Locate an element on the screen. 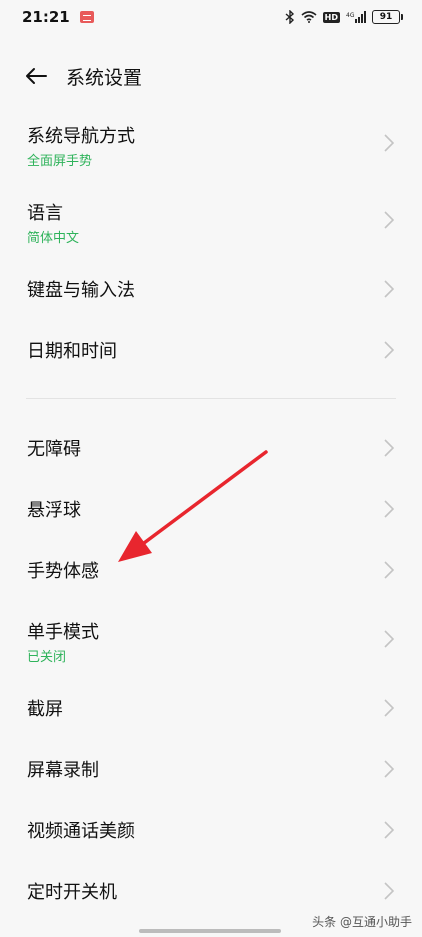 This screenshot has width=422, height=937. setting-title: 无障碍 is located at coordinates (54, 449).